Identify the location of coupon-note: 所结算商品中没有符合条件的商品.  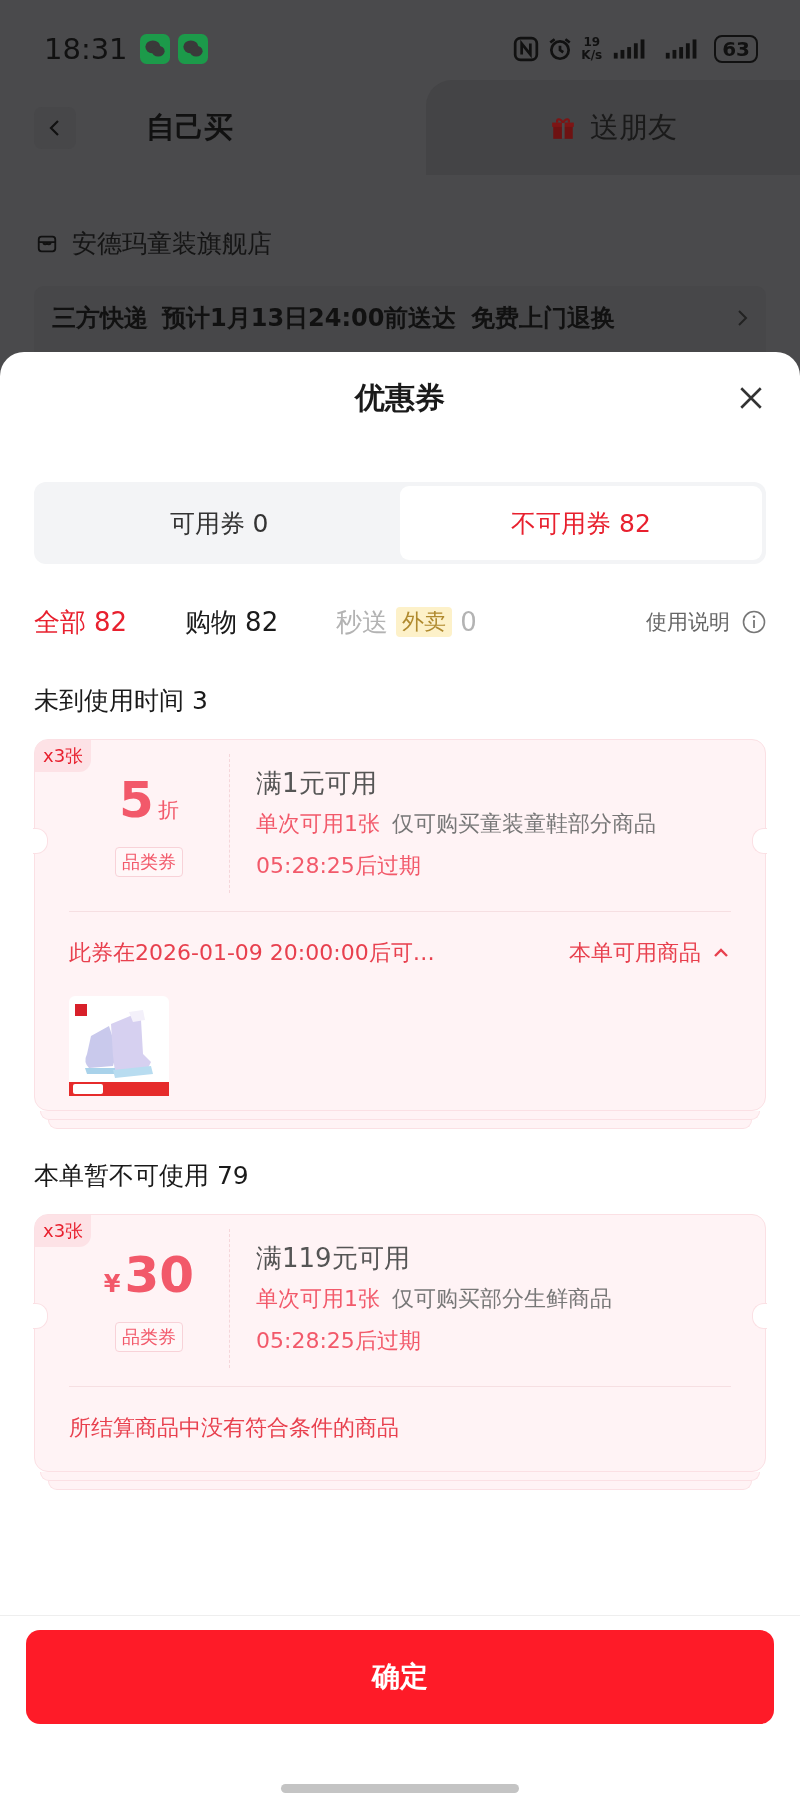
(234, 1428).